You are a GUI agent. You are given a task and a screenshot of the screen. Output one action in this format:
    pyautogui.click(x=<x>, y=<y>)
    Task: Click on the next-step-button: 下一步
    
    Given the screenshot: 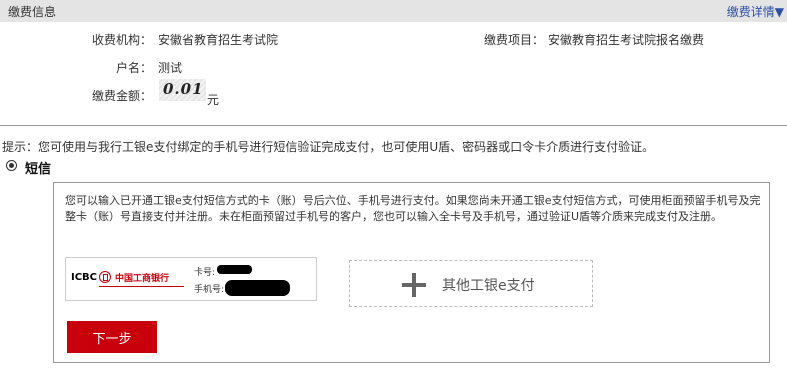 What is the action you would take?
    pyautogui.click(x=112, y=337)
    